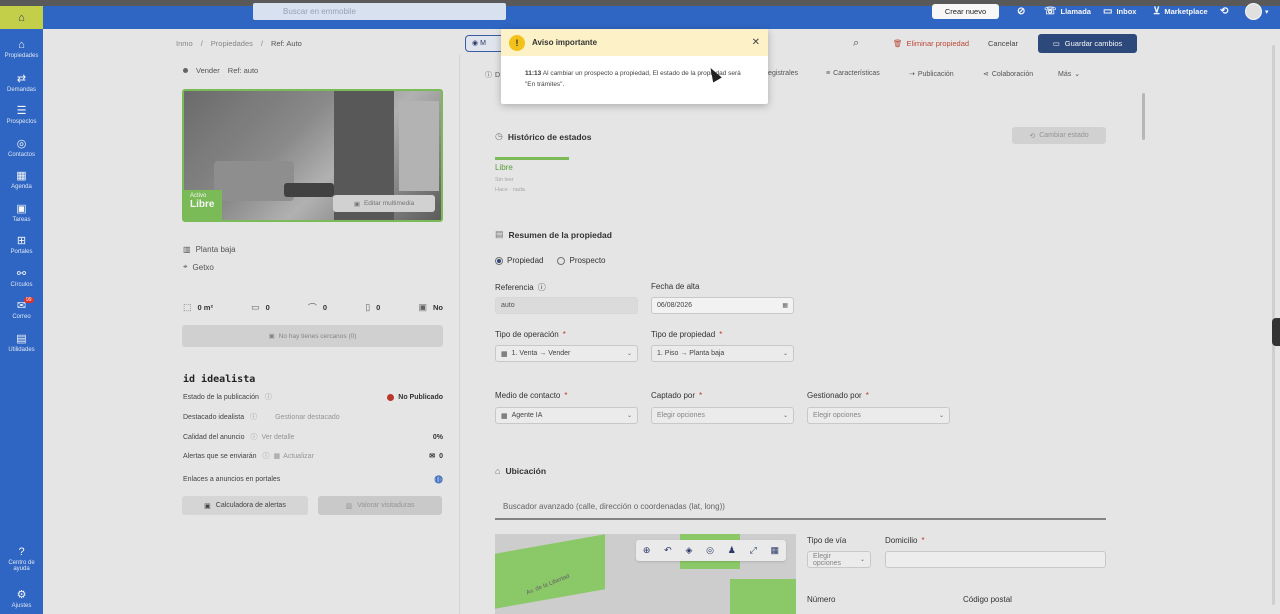 This screenshot has height=614, width=1280. Describe the element at coordinates (430, 307) in the screenshot. I see `stat-elevator: ▣ No` at that location.